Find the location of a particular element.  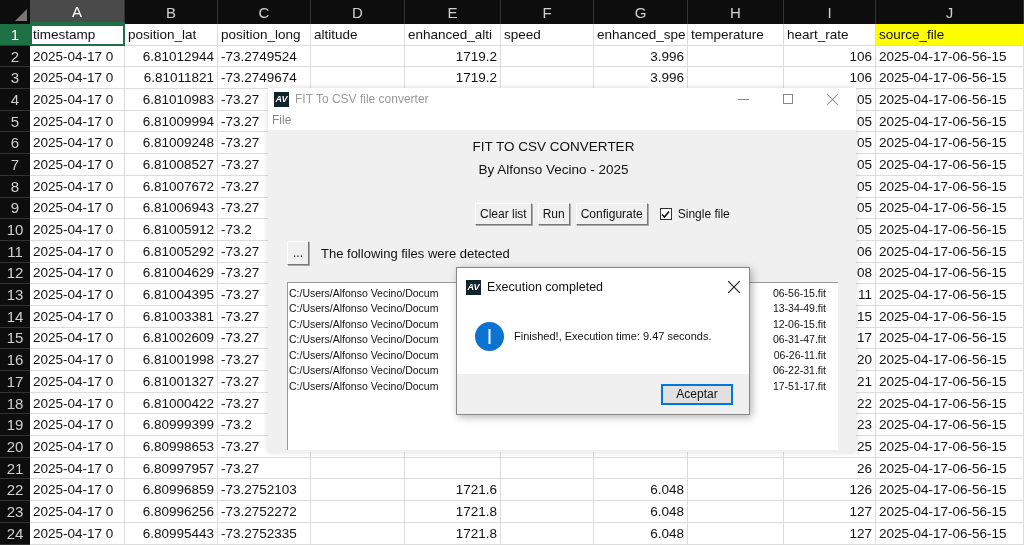

spreadsheet-cell: 6.81006943 is located at coordinates (171, 208).